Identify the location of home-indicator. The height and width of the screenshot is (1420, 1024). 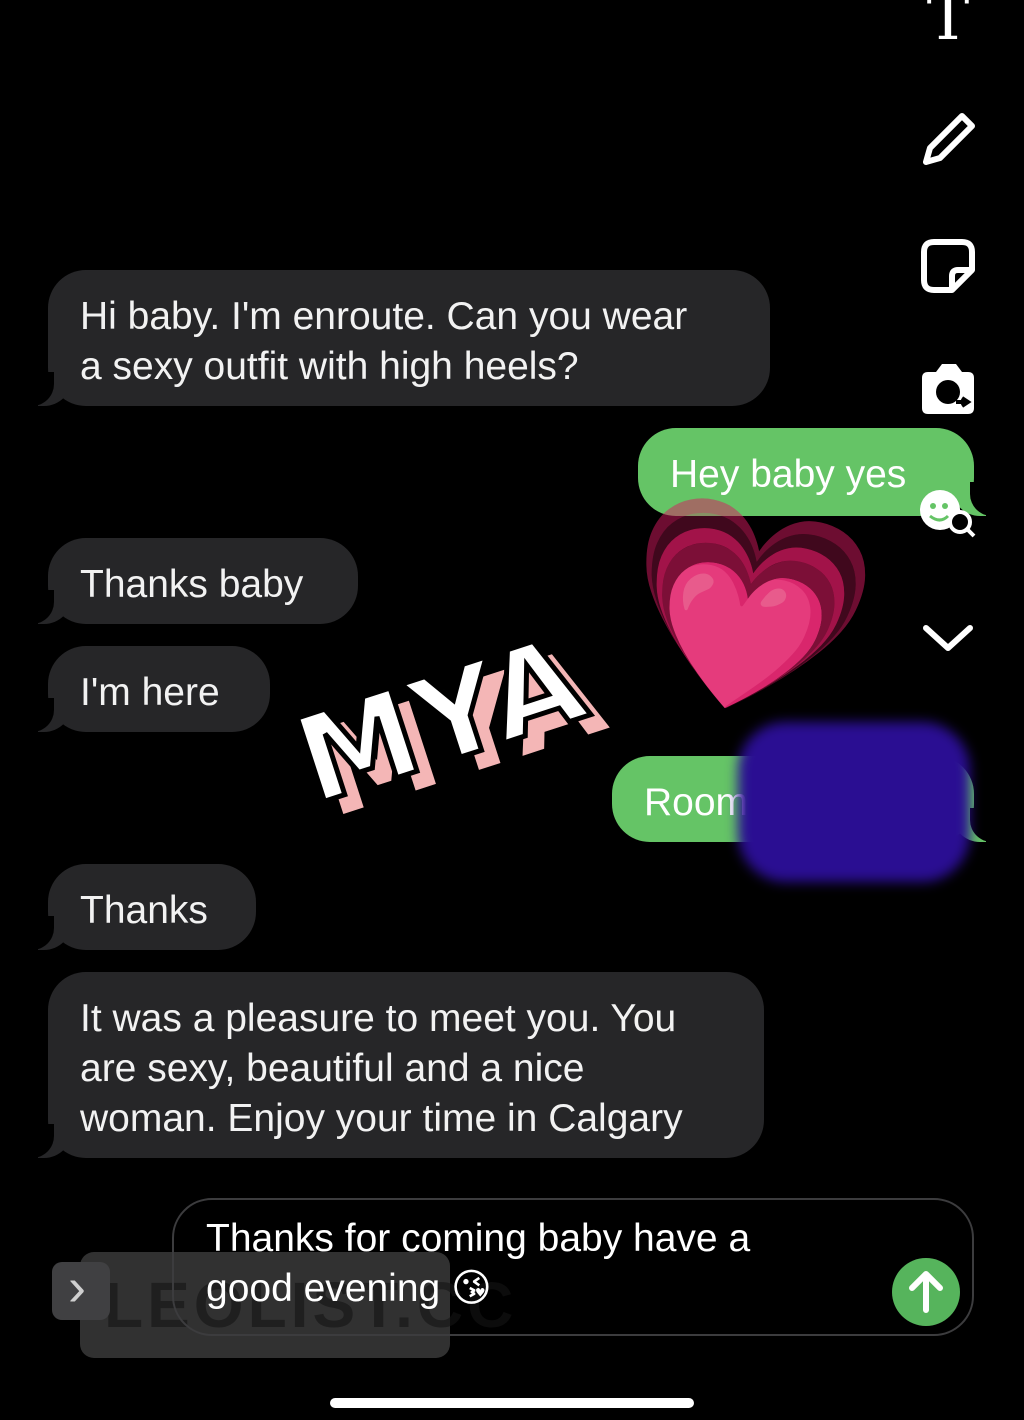
(512, 1403).